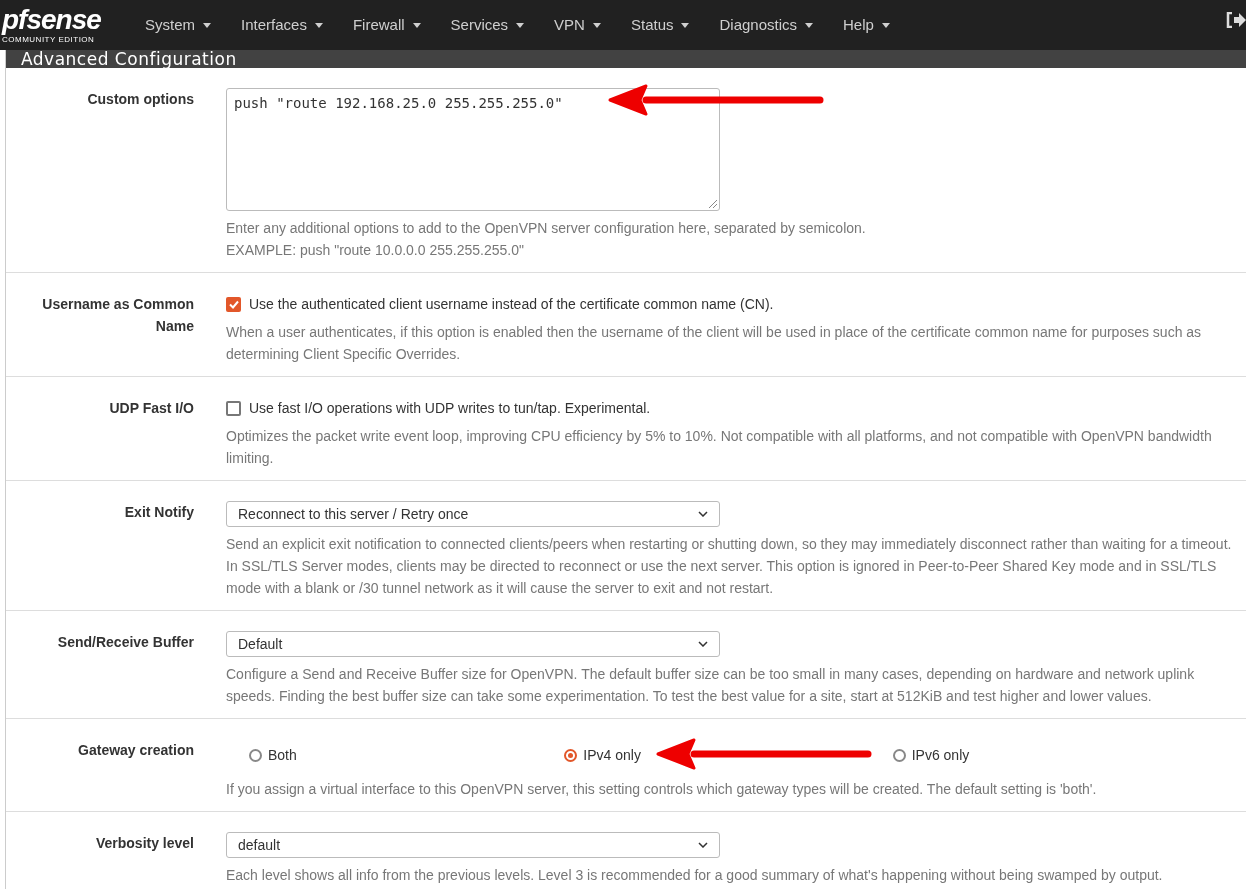 The width and height of the screenshot is (1246, 889). I want to click on brand-logo: pfsense, so click(51, 20).